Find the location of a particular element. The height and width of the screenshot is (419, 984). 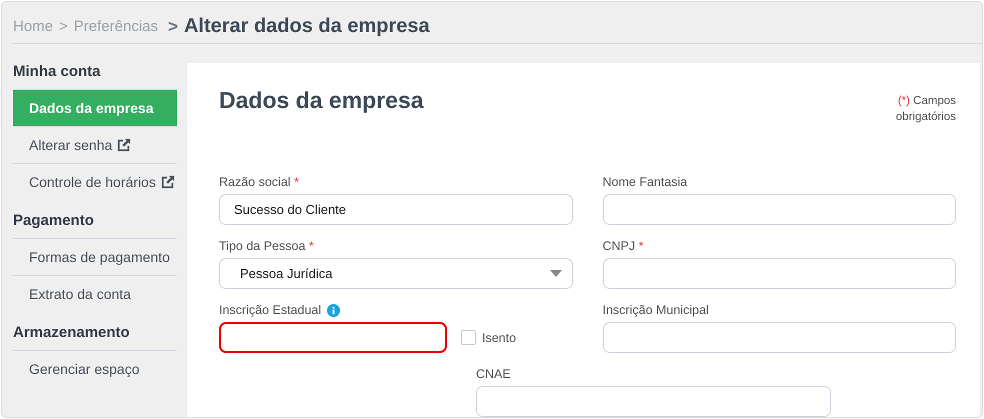

sidebar-item: Formas de pagamento is located at coordinates (95, 256).